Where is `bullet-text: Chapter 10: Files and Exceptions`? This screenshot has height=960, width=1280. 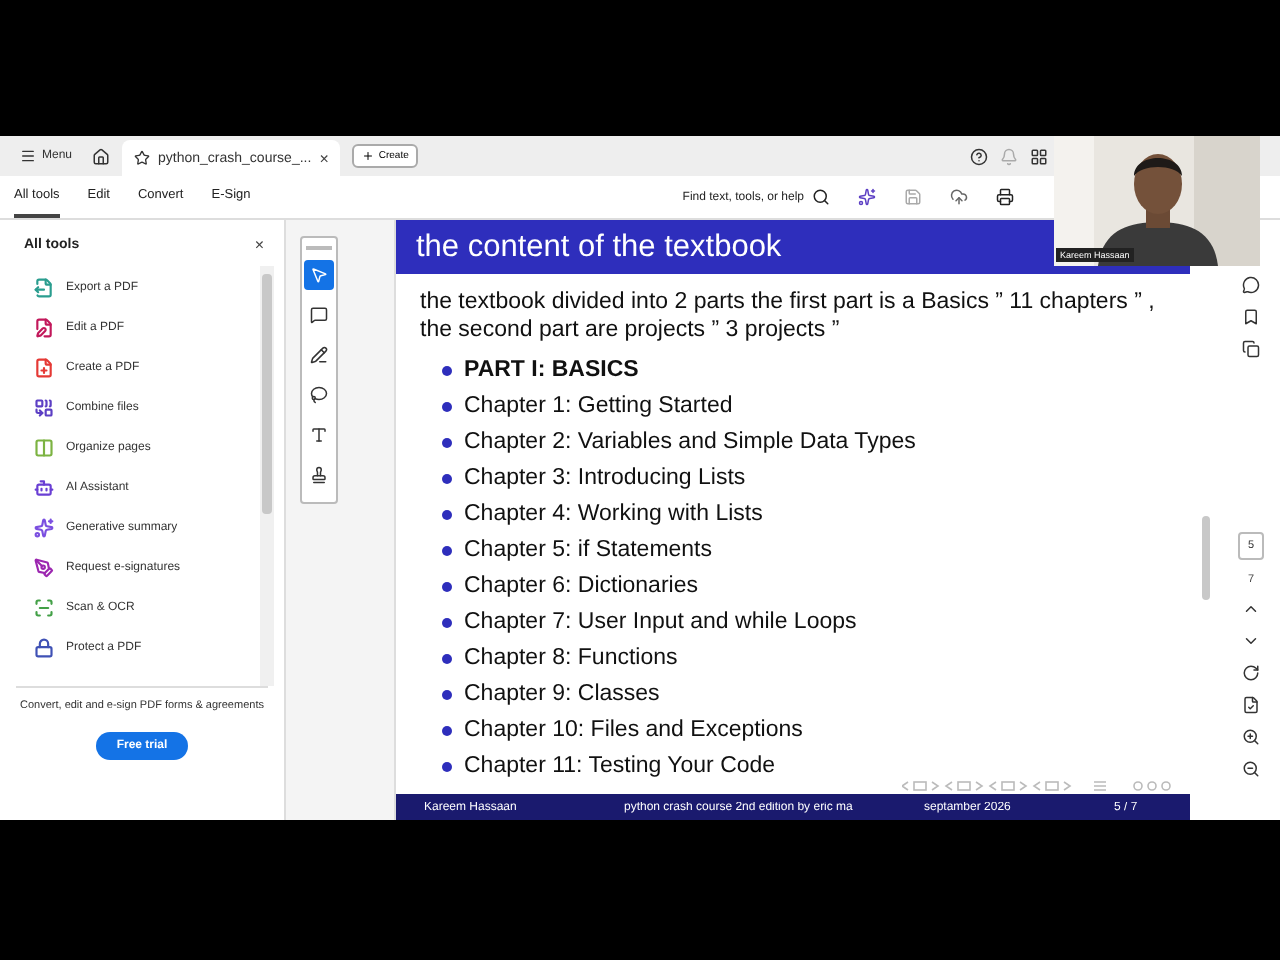
bullet-text: Chapter 10: Files and Exceptions is located at coordinates (633, 730).